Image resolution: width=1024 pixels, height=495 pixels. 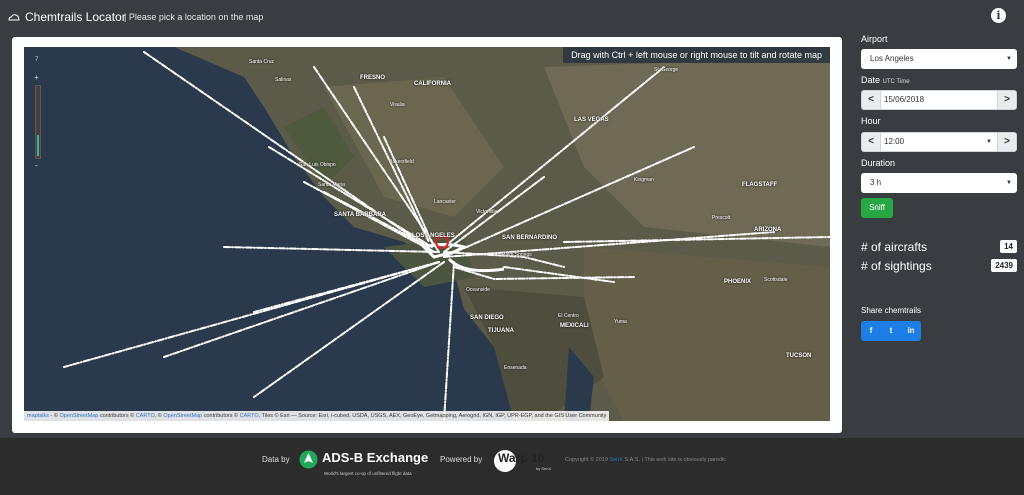 What do you see at coordinates (433, 236) in the screenshot?
I see `map-label: LOS ANGELES` at bounding box center [433, 236].